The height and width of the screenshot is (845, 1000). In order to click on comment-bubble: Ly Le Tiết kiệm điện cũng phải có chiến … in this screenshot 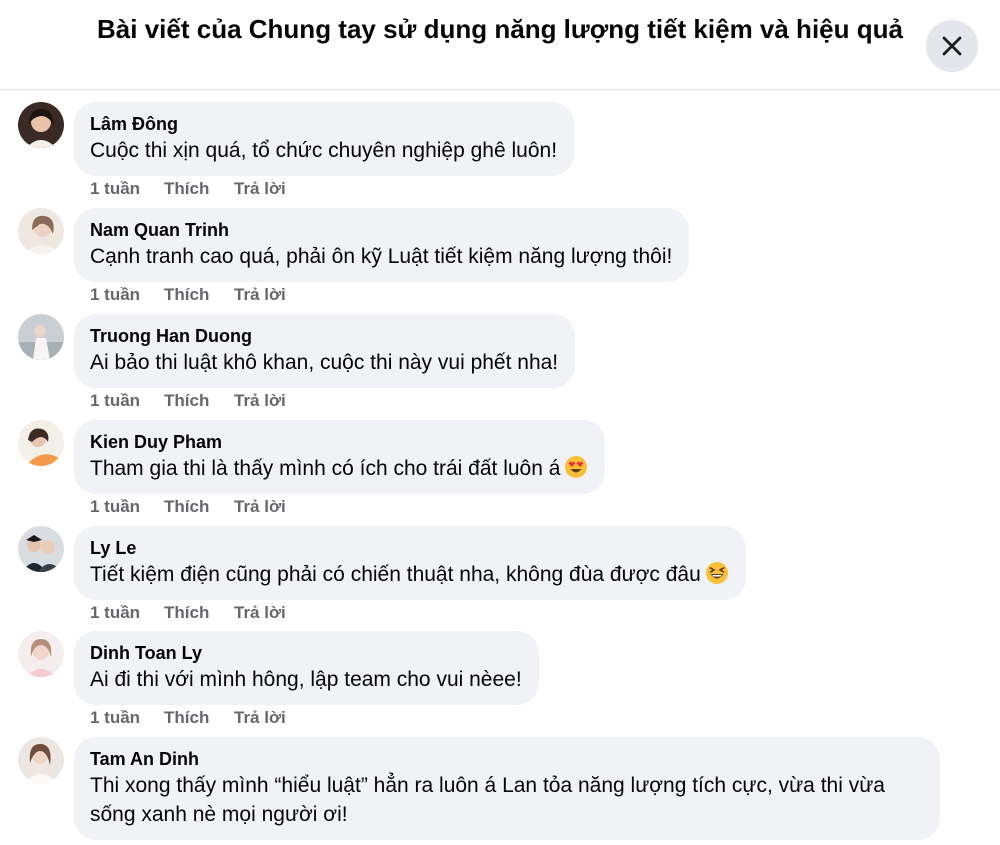, I will do `click(410, 563)`.